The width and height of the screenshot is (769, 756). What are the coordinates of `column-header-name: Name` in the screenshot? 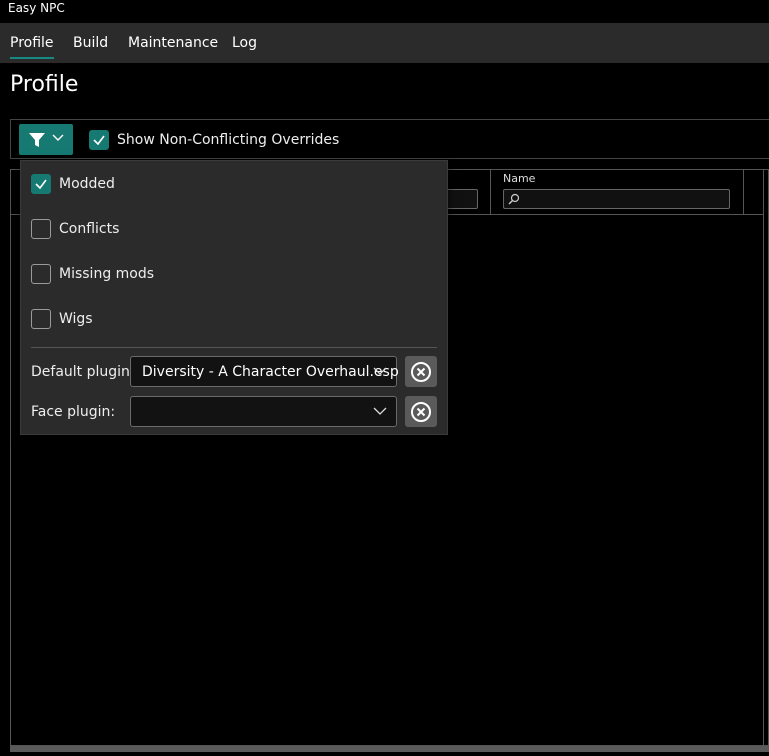 It's located at (519, 178).